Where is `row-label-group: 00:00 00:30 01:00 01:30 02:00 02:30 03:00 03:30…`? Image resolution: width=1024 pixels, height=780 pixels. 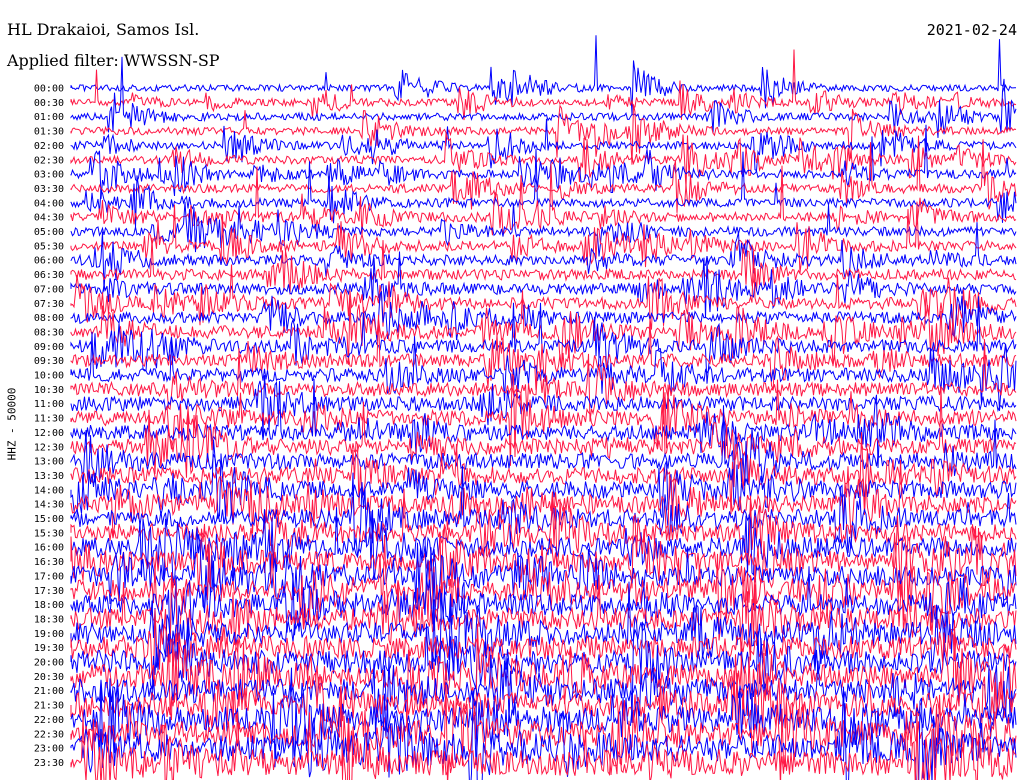 row-label-group: 00:00 00:30 01:00 01:30 02:00 02:30 03:00 03:30… is located at coordinates (49, 426).